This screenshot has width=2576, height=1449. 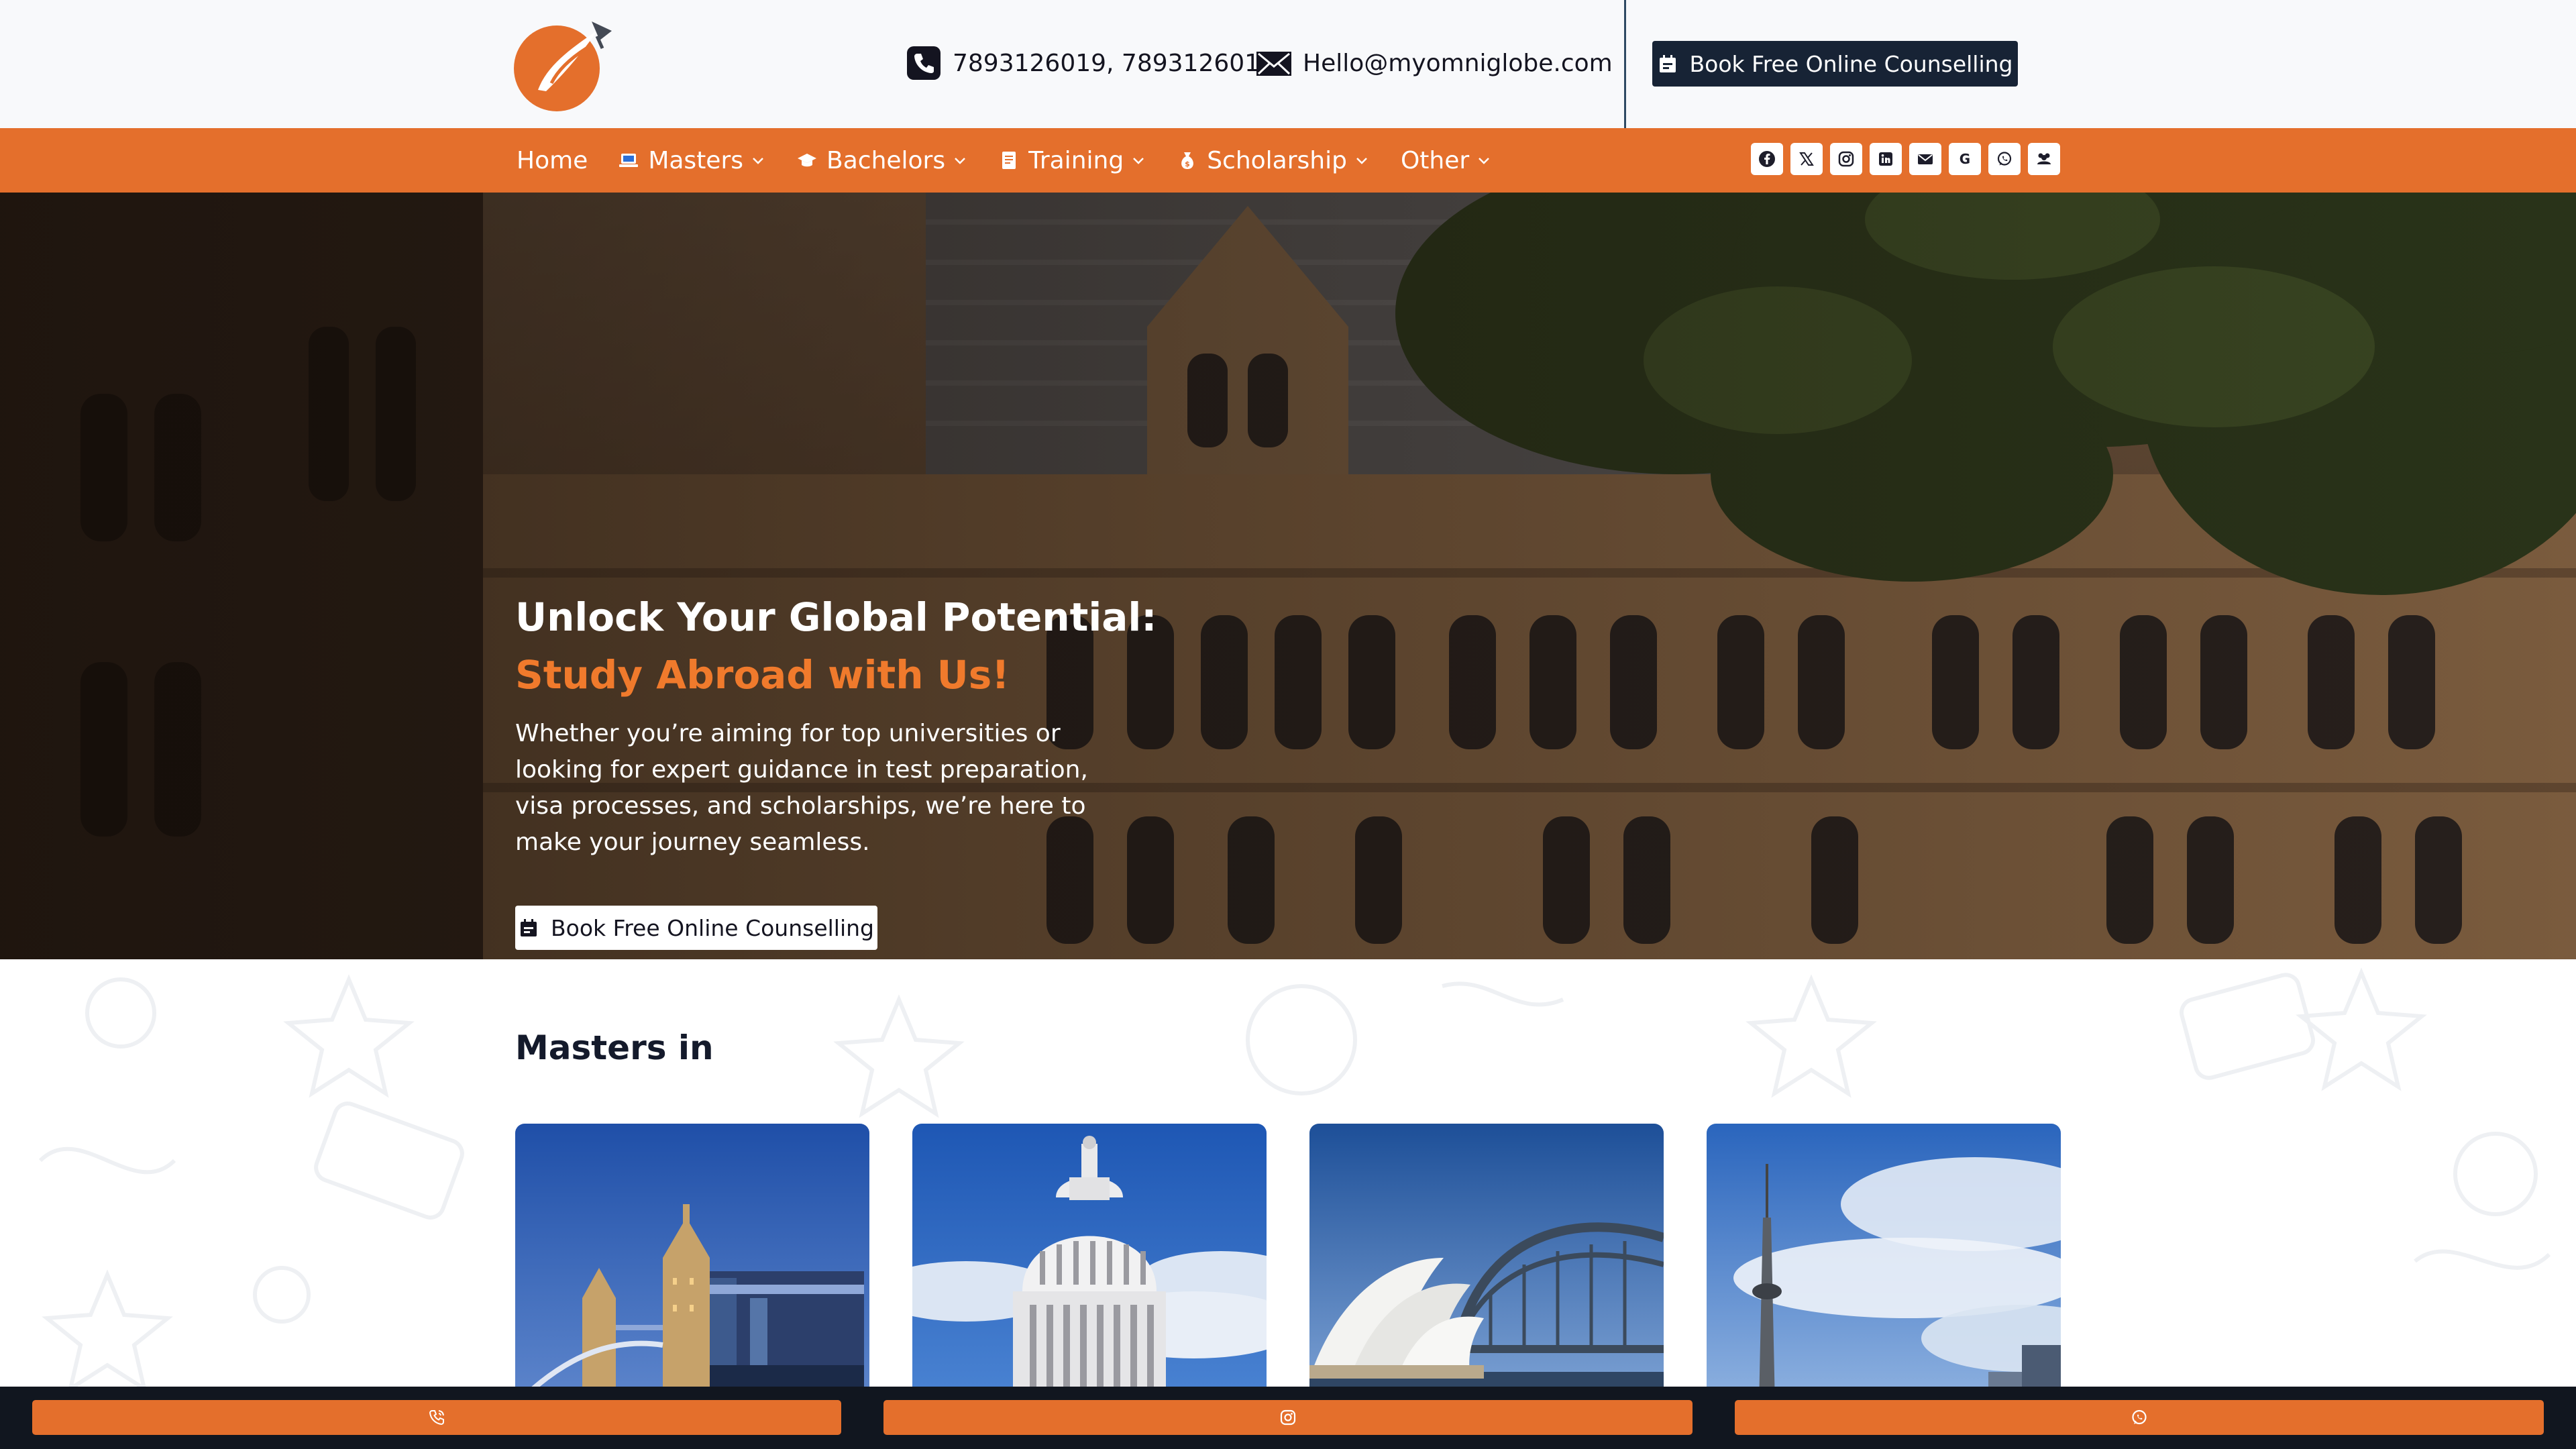 I want to click on nav-other-label: Other, so click(x=1435, y=160).